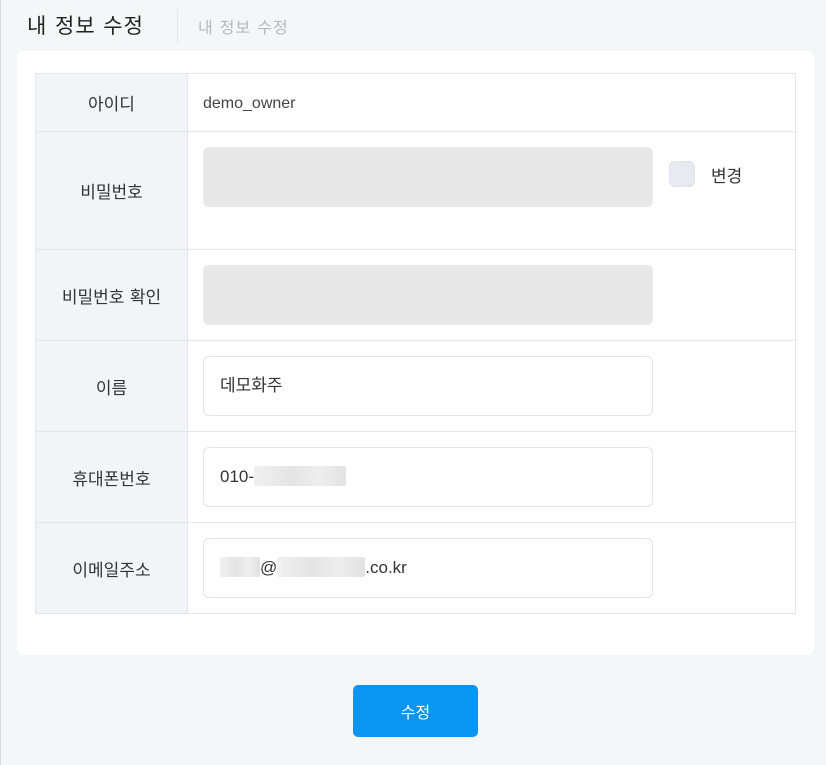 The image size is (826, 765). I want to click on id-label: 아이디, so click(111, 102).